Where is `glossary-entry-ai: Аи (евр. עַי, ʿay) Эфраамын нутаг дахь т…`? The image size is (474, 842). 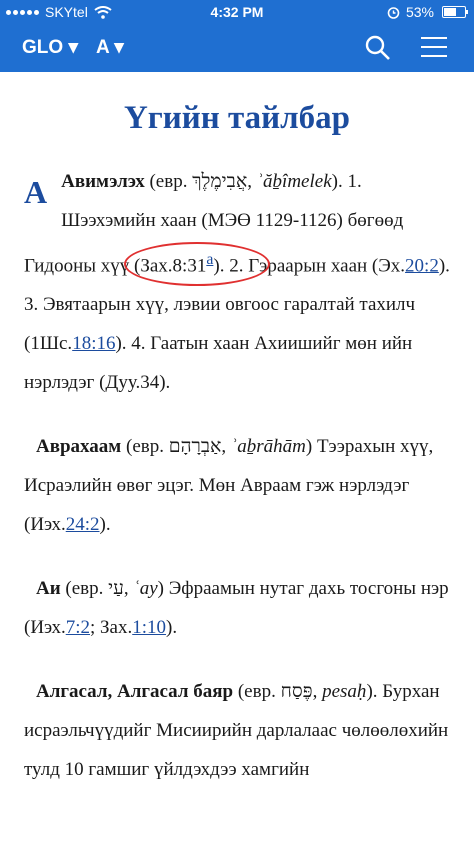
glossary-entry-ai: Аи (евр. עַי, ʿay) Эфраамын нутаг дахь т… is located at coordinates (239, 608).